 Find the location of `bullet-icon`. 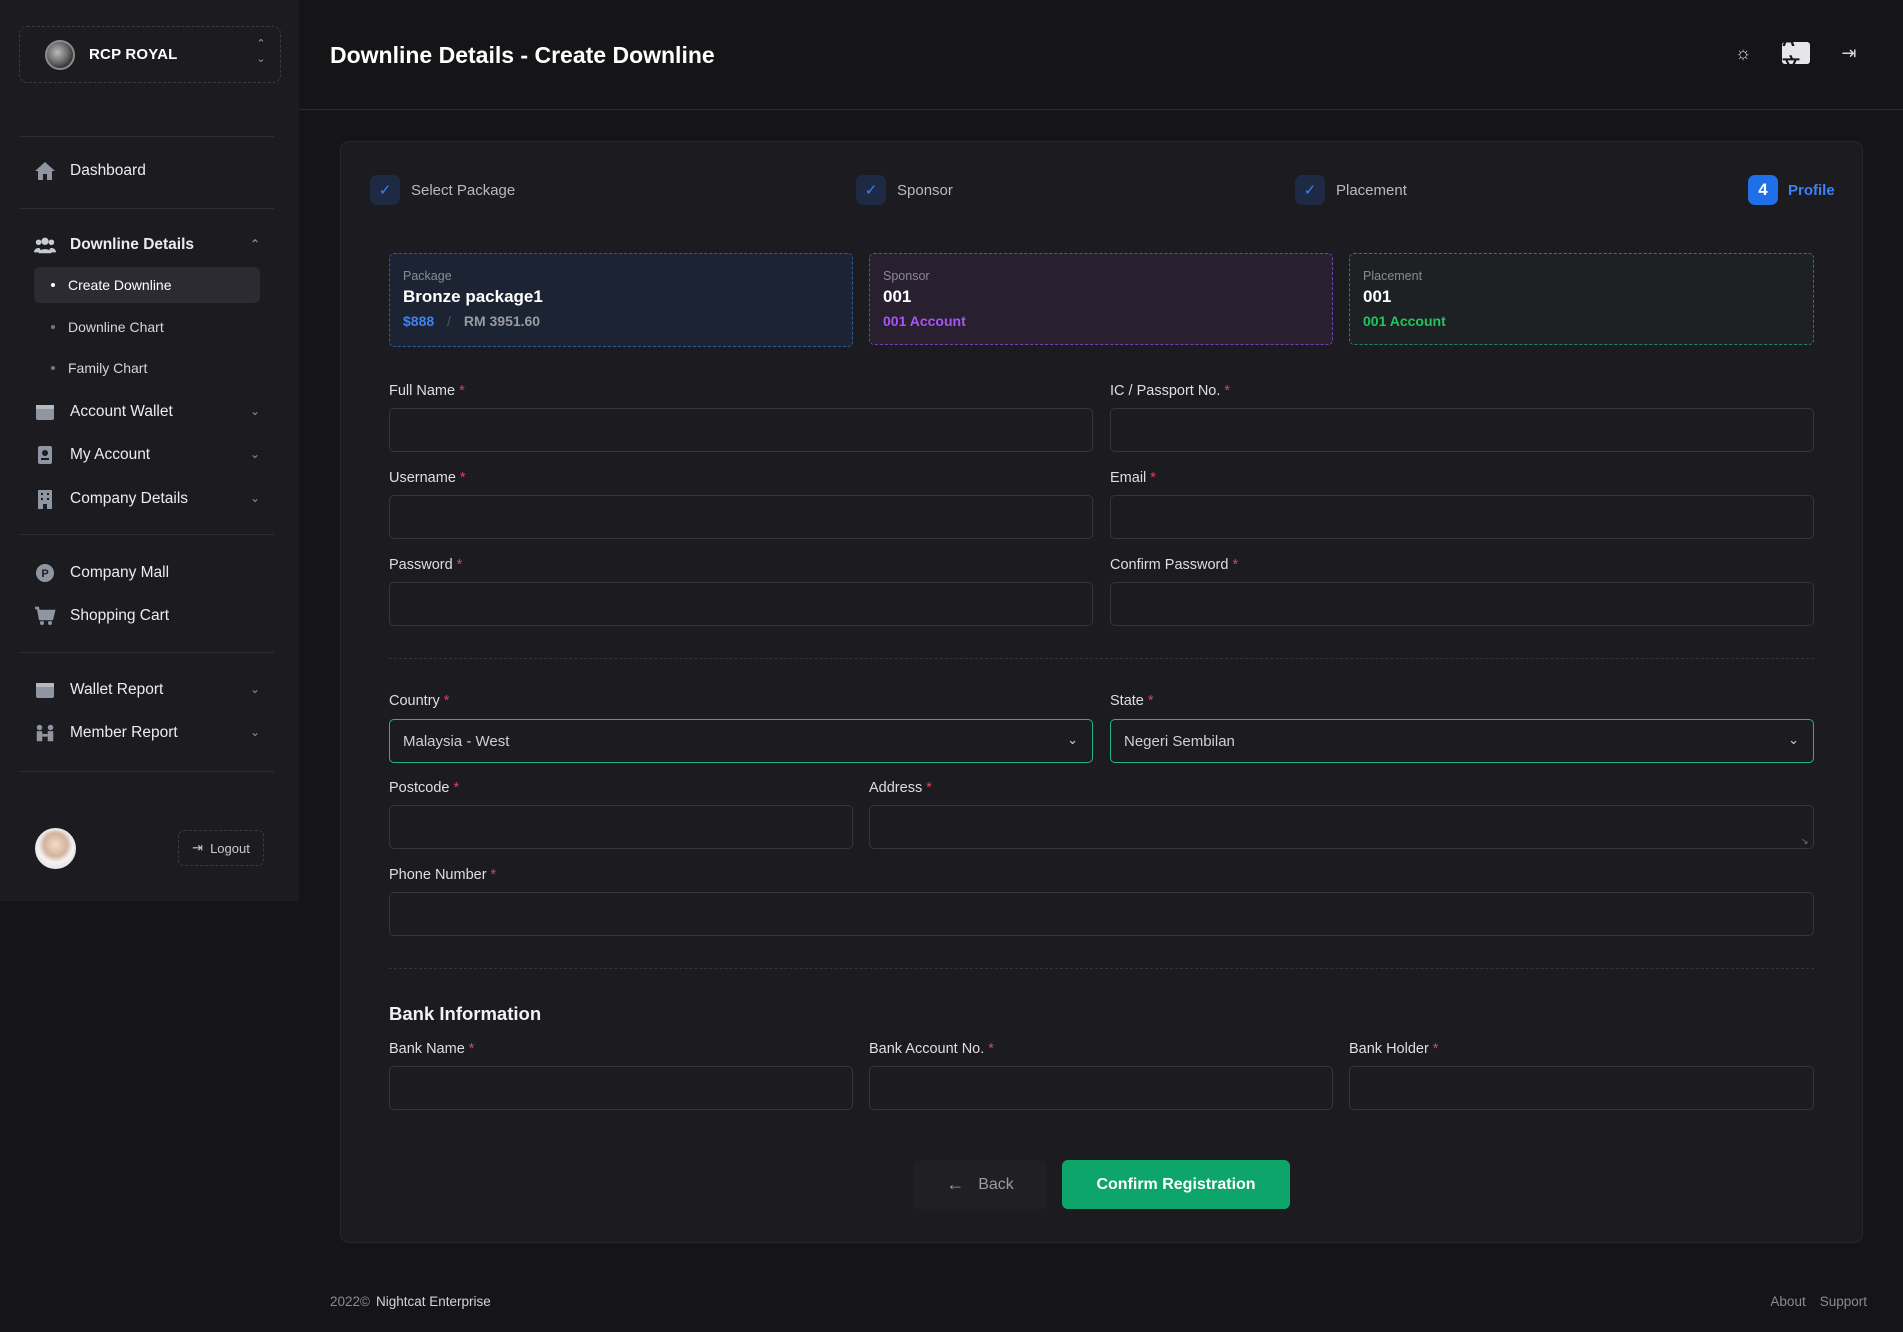

bullet-icon is located at coordinates (53, 327).